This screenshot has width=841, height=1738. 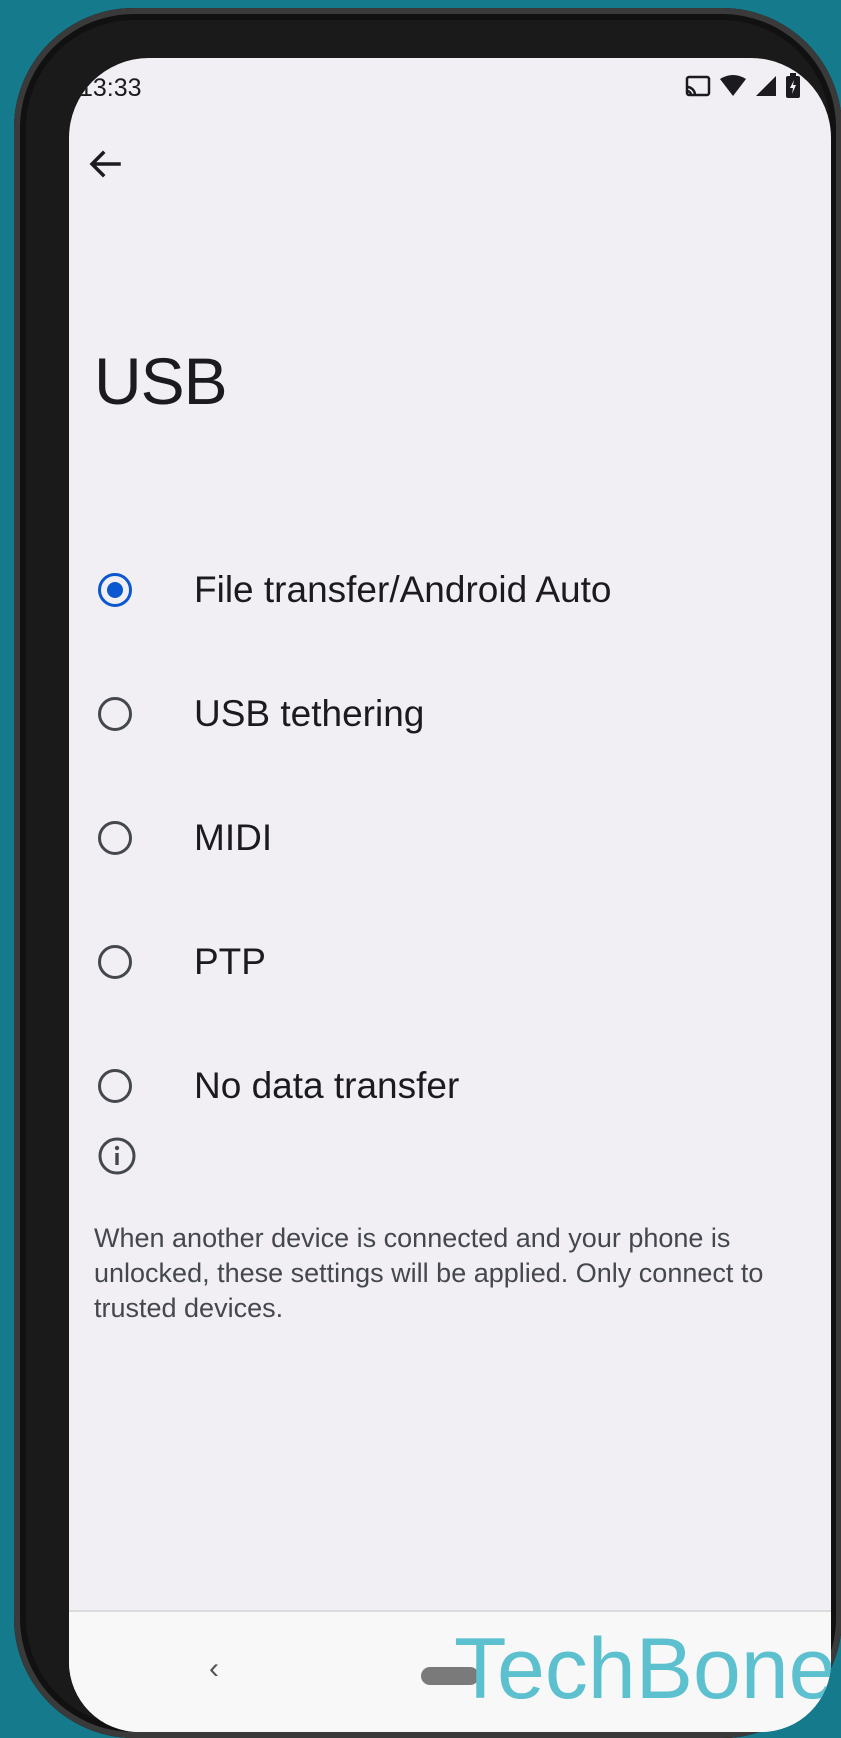 I want to click on option-midi: MIDI, so click(x=450, y=838).